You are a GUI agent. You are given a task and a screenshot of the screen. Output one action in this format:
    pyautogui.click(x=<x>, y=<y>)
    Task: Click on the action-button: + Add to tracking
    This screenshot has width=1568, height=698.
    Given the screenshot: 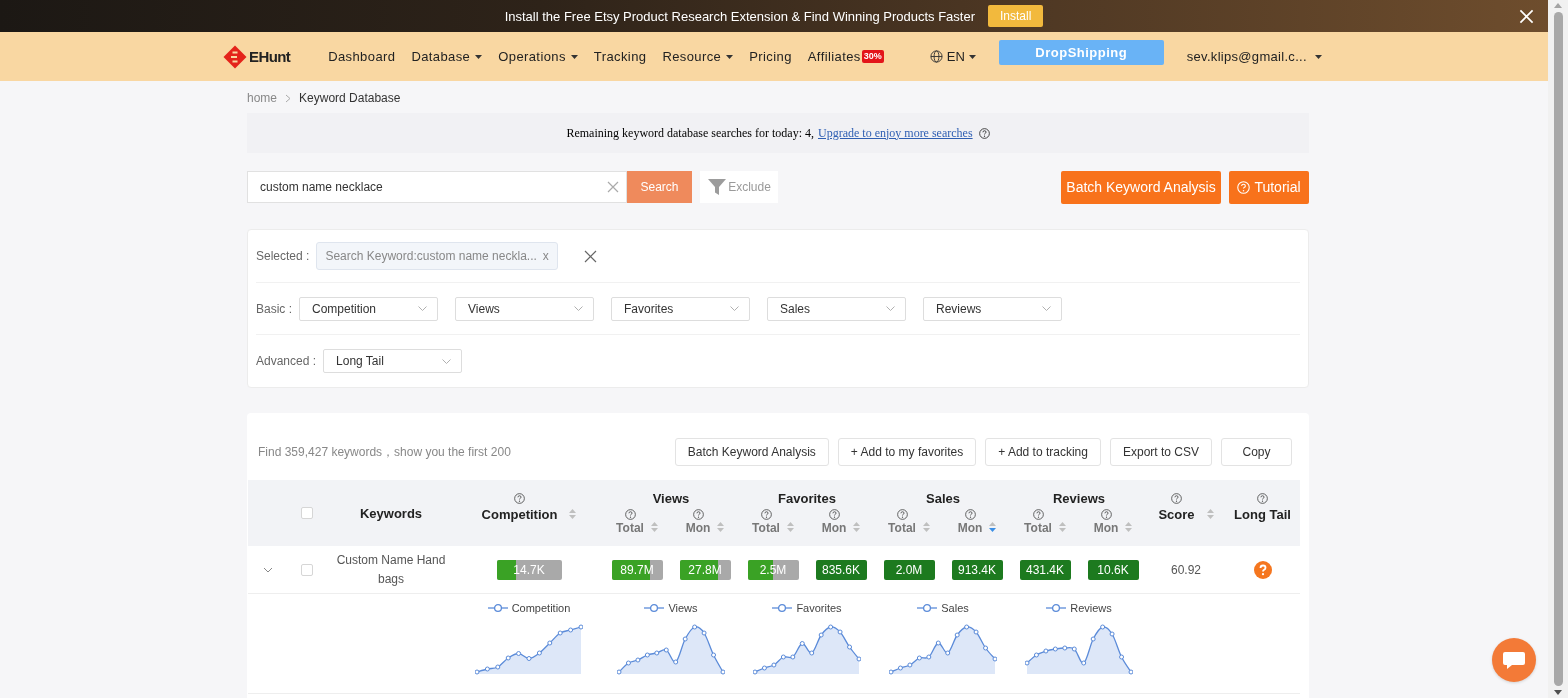 What is the action you would take?
    pyautogui.click(x=1043, y=452)
    